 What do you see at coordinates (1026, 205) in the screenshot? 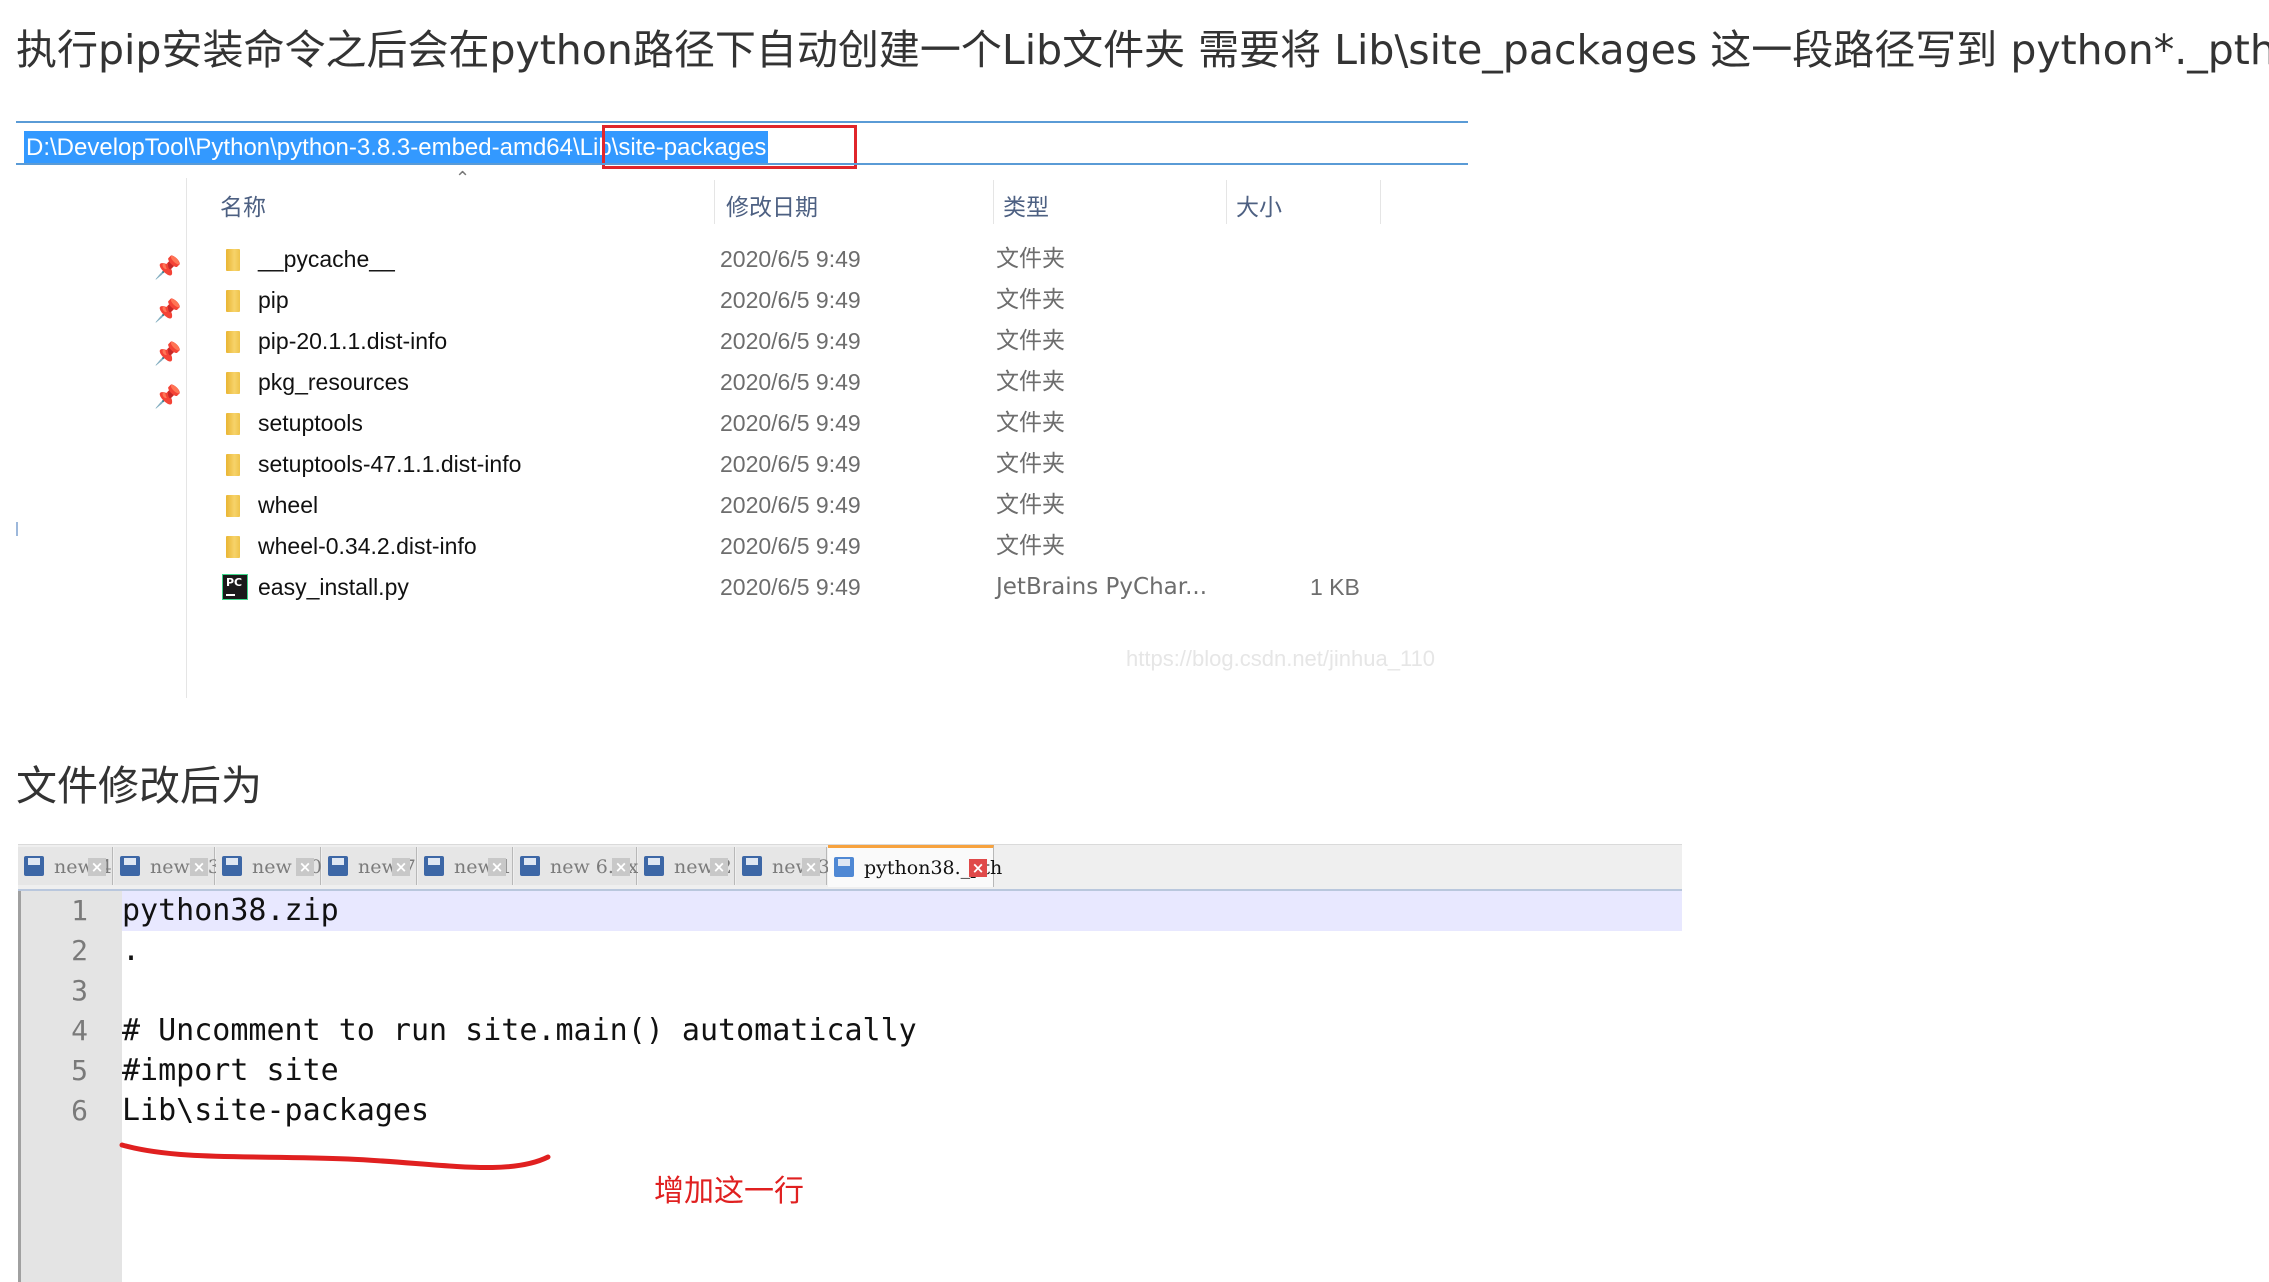
I see `column-header-type: 类型` at bounding box center [1026, 205].